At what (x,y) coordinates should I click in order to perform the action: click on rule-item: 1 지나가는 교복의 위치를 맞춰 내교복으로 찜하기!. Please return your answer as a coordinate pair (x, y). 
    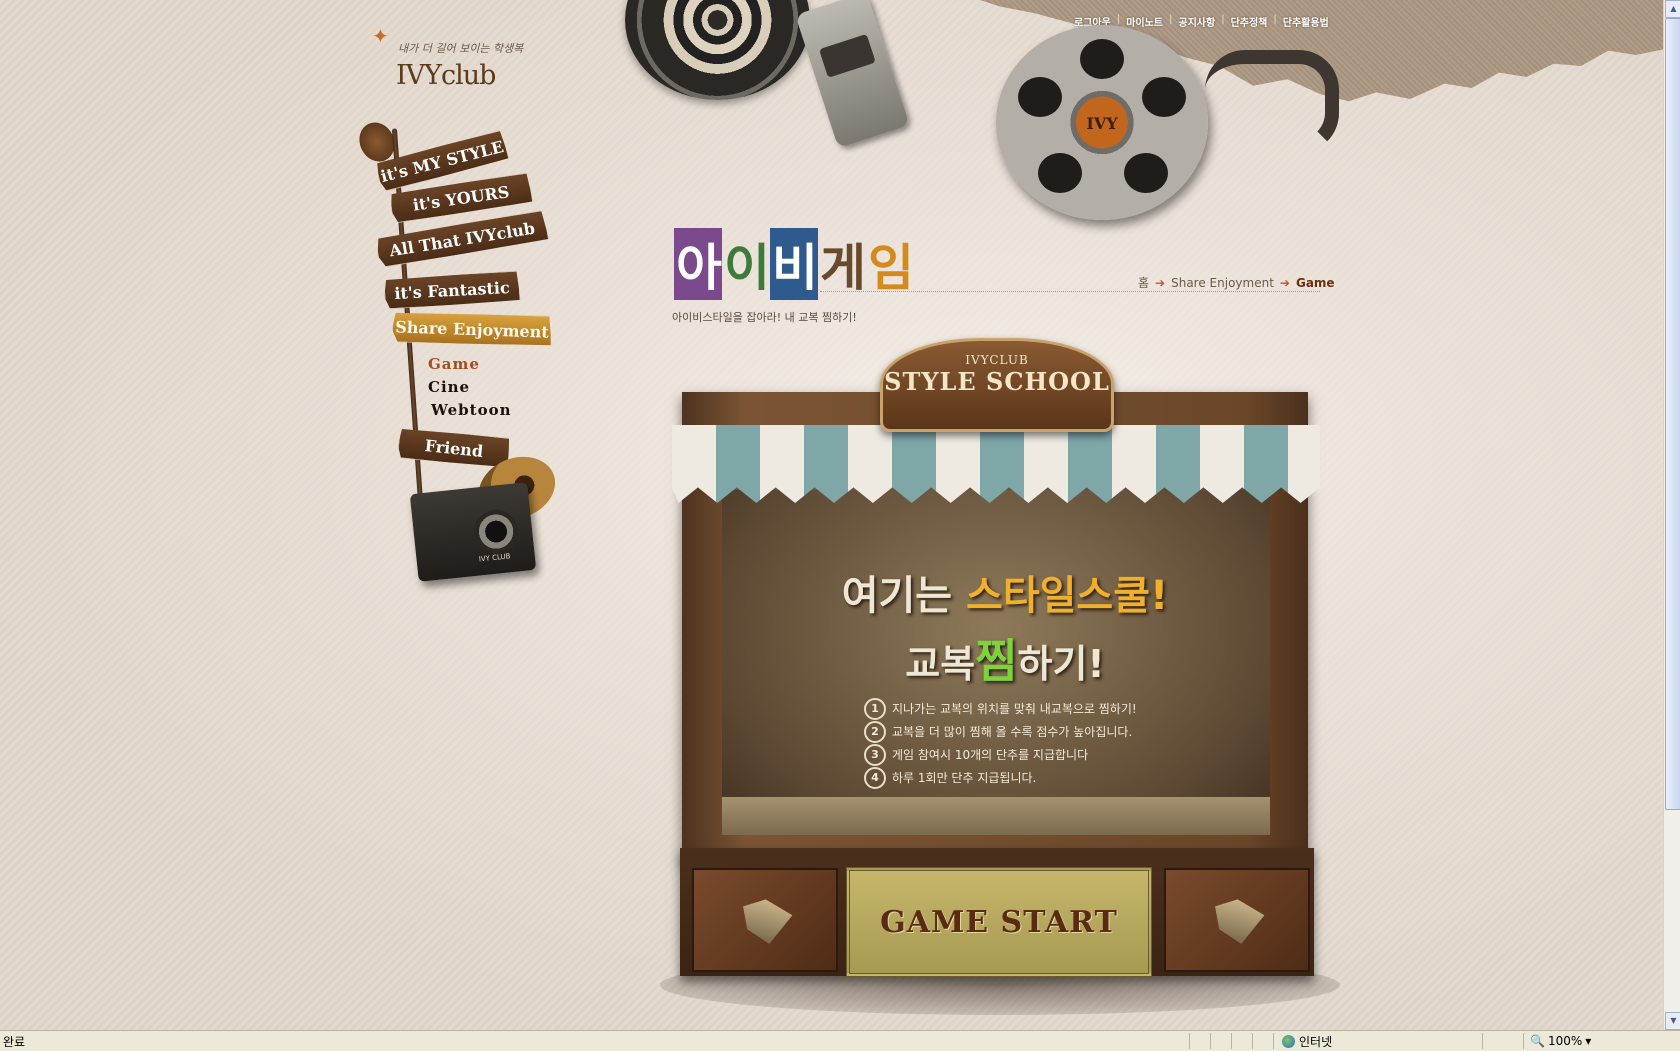
    Looking at the image, I should click on (1000, 708).